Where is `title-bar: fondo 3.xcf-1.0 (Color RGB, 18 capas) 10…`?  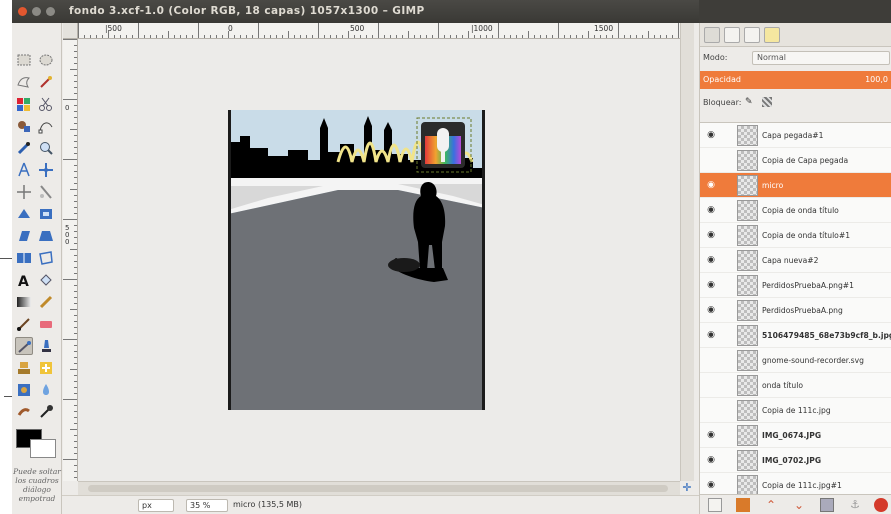
title-bar: fondo 3.xcf-1.0 (Color RGB, 18 capas) 10… is located at coordinates (355, 11).